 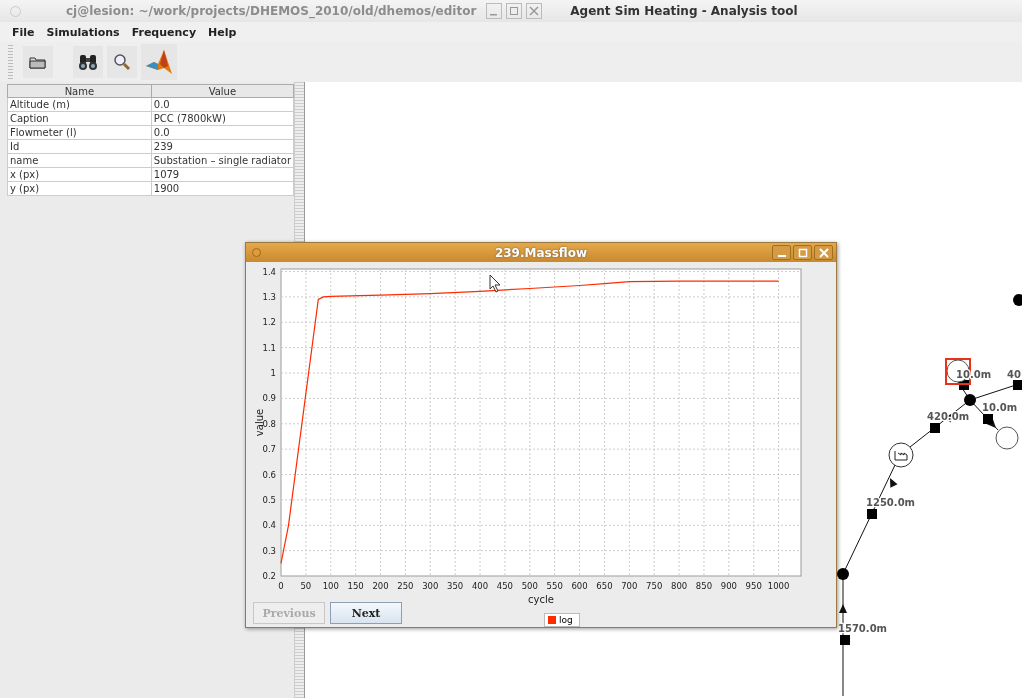 I want to click on x-tick-label: 450, so click(x=505, y=586).